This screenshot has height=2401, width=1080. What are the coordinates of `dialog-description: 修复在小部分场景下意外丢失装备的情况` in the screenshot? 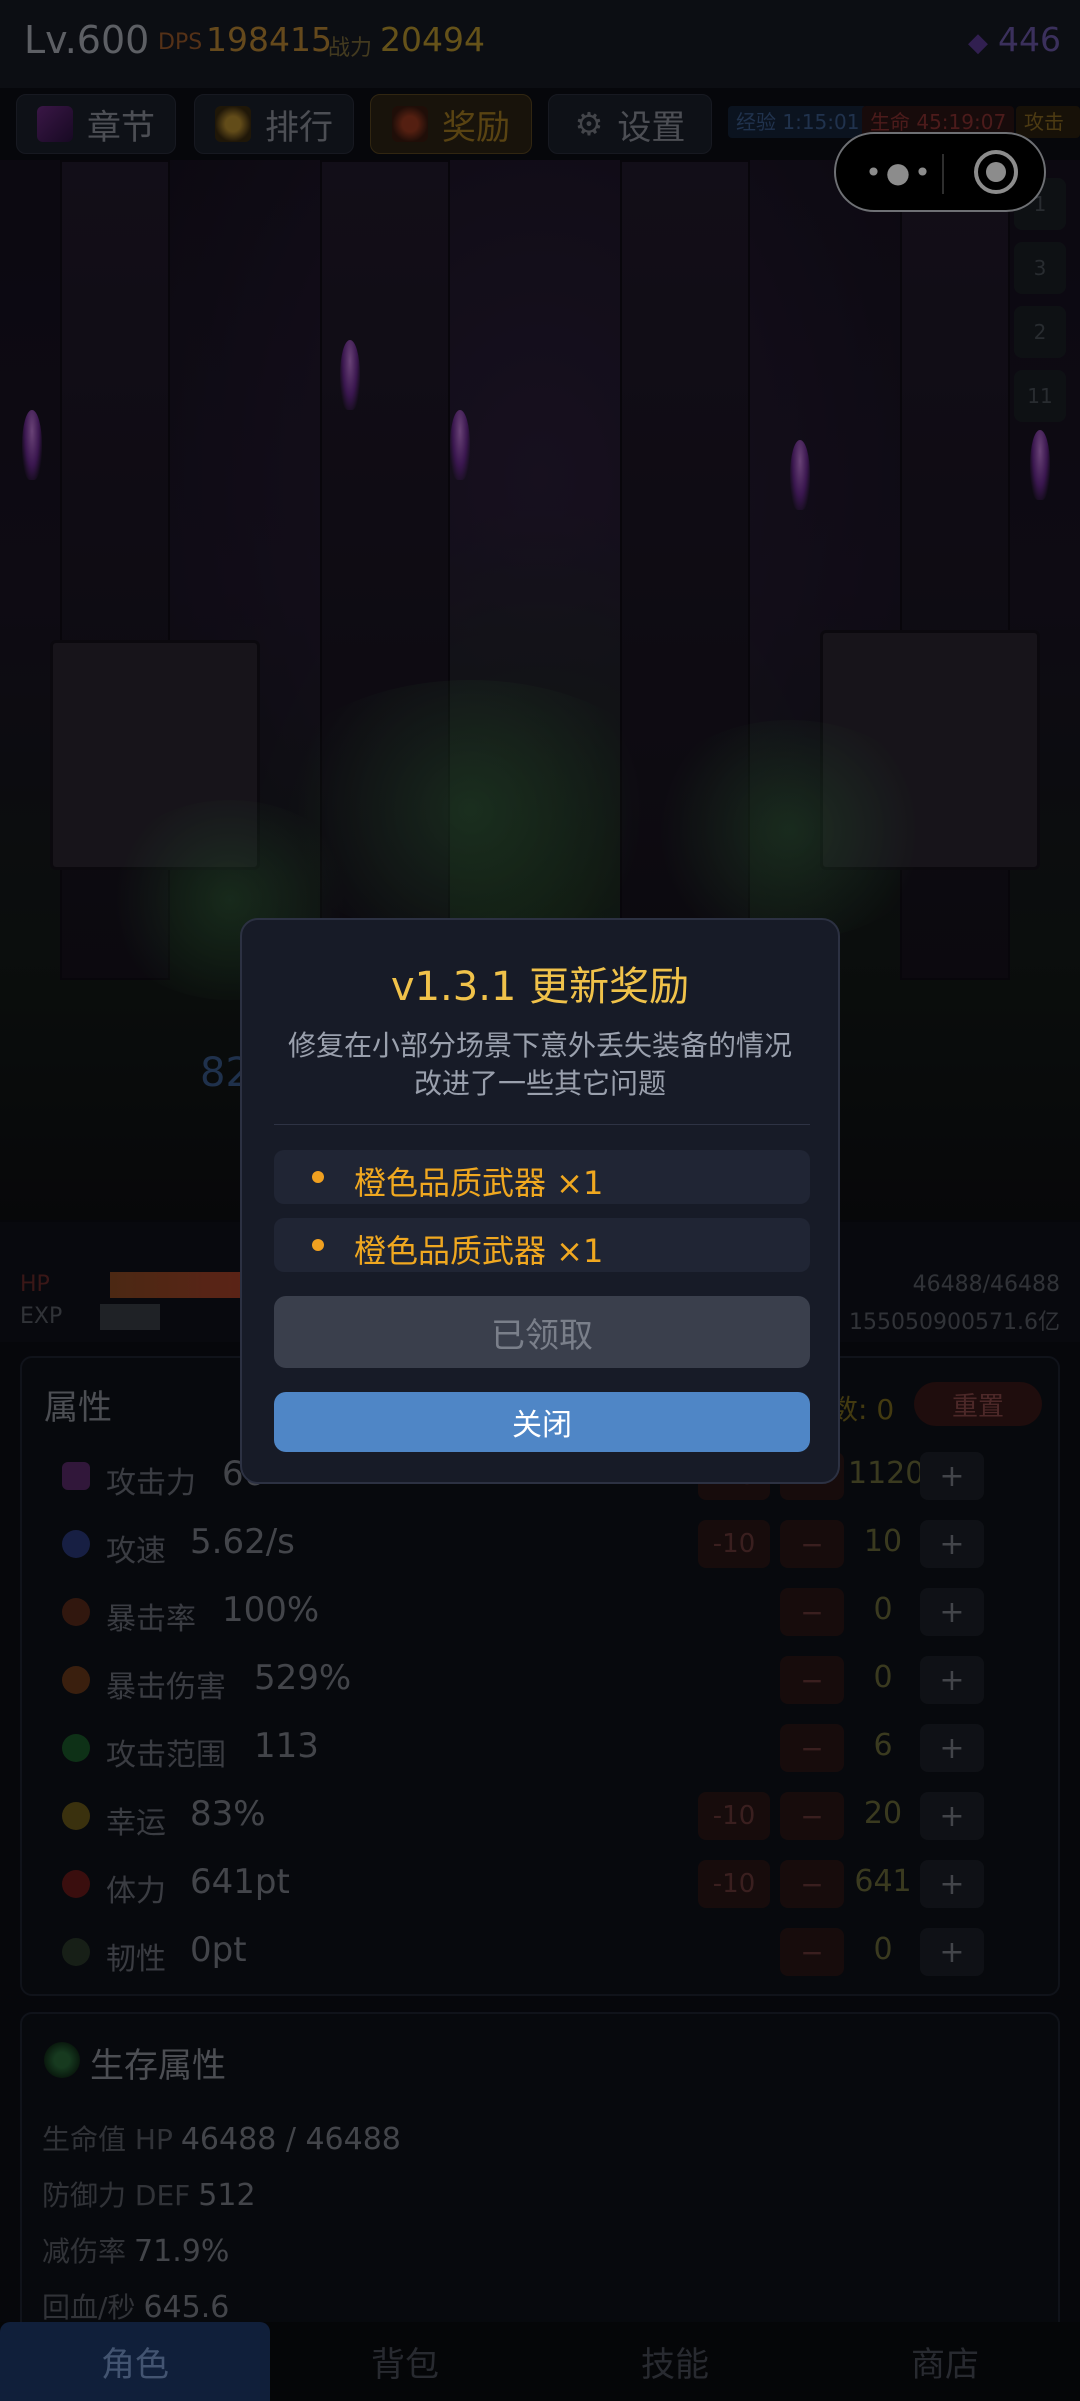 It's located at (539, 1045).